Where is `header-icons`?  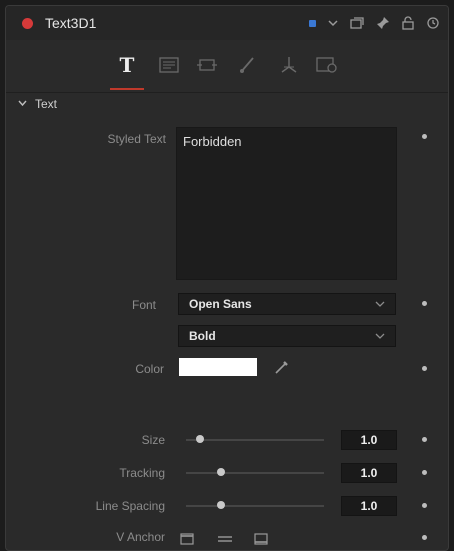 header-icons is located at coordinates (374, 23).